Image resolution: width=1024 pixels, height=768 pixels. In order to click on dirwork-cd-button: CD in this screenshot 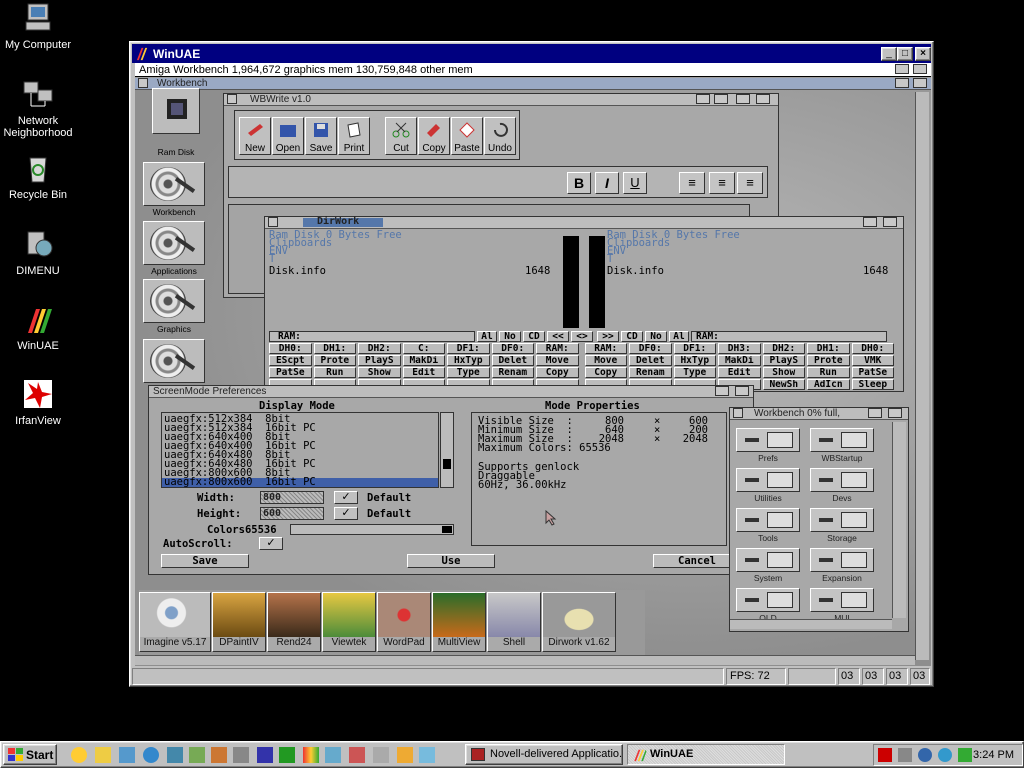, I will do `click(534, 336)`.